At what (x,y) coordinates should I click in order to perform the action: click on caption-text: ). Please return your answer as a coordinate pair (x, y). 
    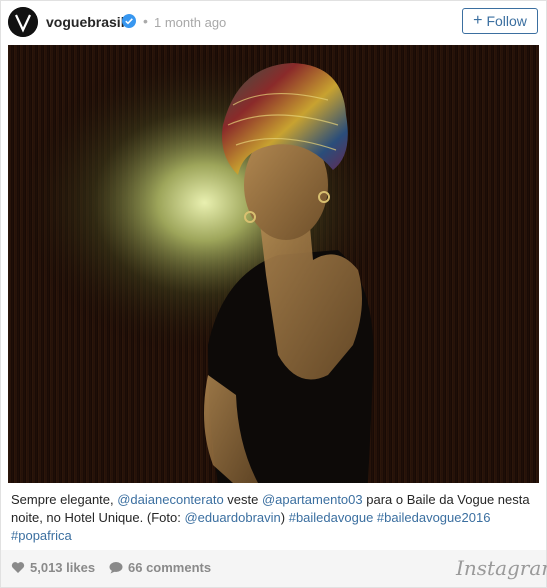
    Looking at the image, I should click on (284, 517).